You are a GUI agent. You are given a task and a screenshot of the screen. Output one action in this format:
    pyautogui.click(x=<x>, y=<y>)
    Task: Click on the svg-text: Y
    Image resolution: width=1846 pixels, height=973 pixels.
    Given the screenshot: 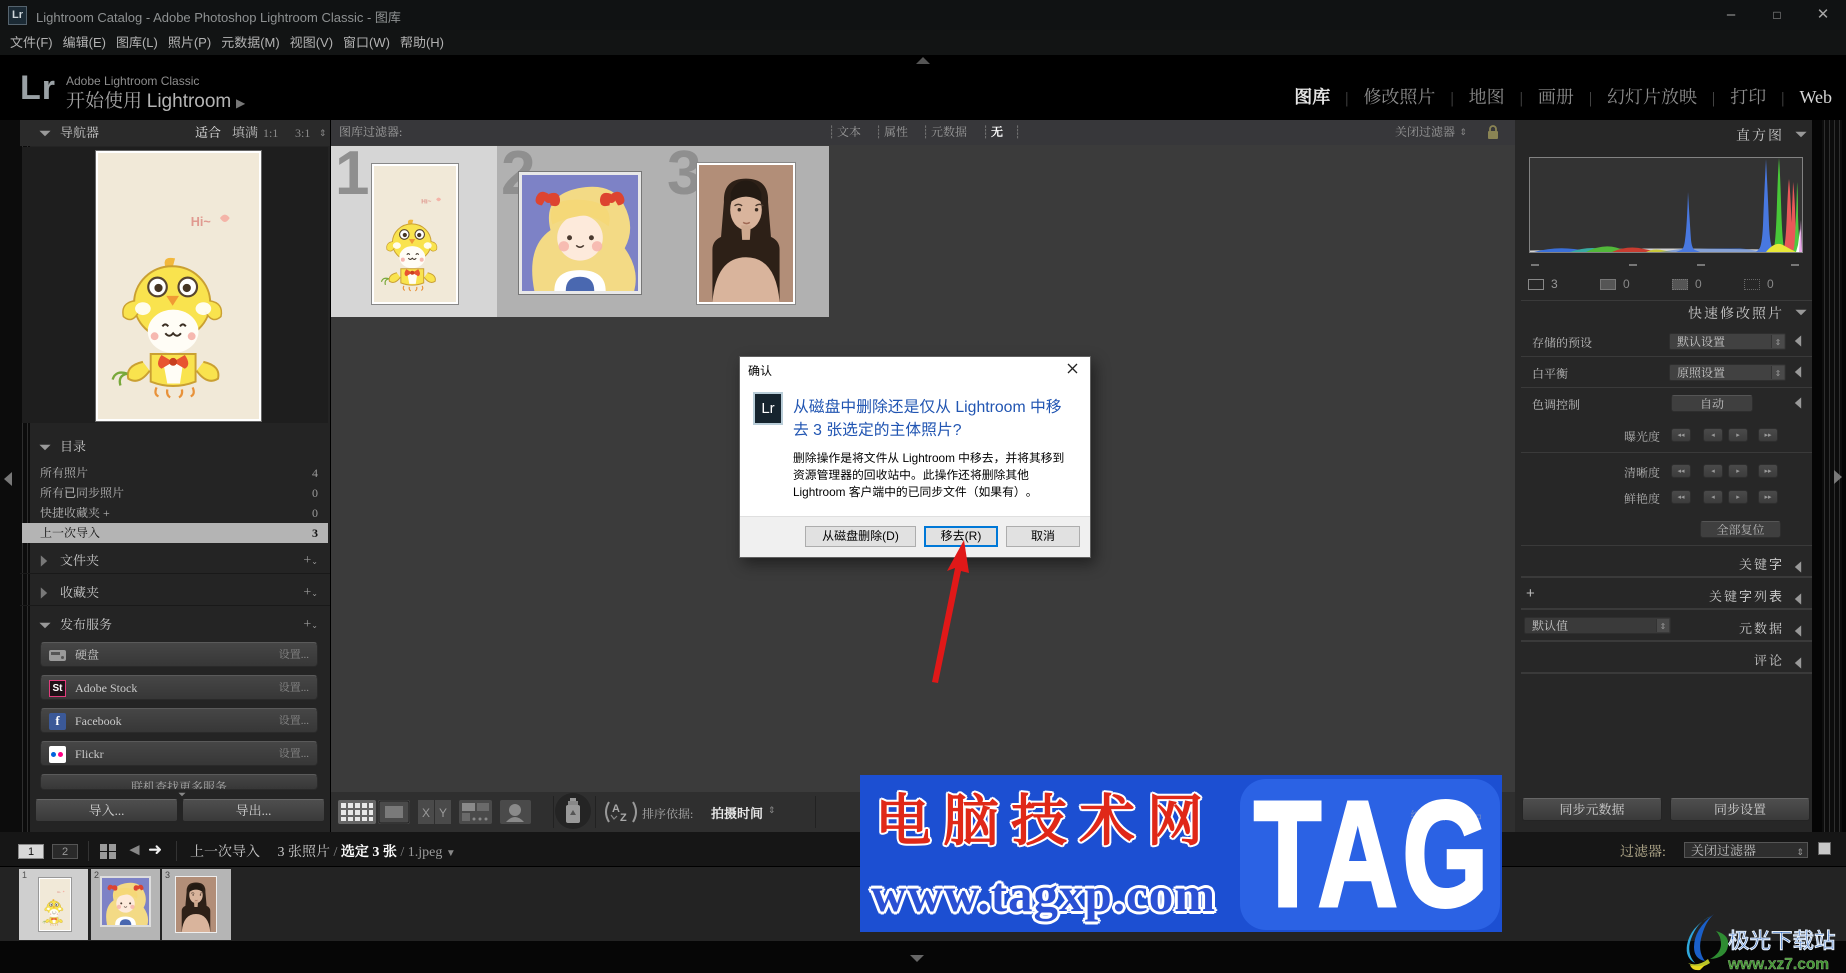 What is the action you would take?
    pyautogui.click(x=443, y=813)
    